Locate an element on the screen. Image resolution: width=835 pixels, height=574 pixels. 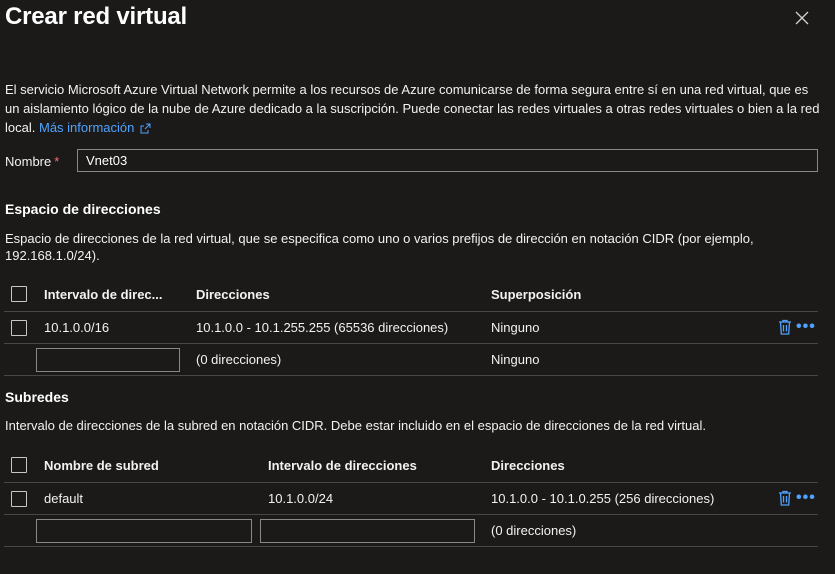
external-link-icon is located at coordinates (145, 128).